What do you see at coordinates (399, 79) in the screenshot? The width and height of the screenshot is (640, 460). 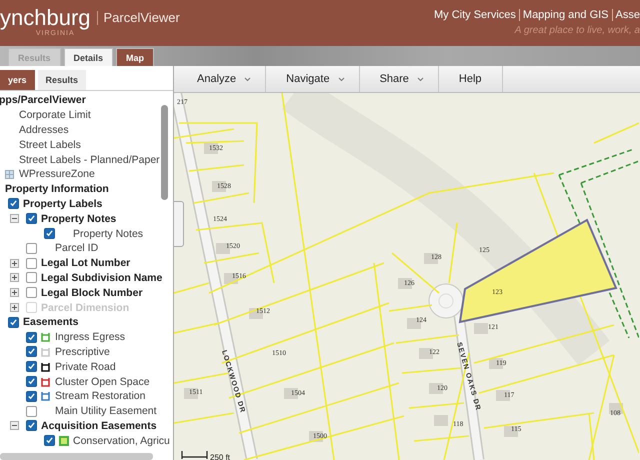 I see `toolbar-button: Share` at bounding box center [399, 79].